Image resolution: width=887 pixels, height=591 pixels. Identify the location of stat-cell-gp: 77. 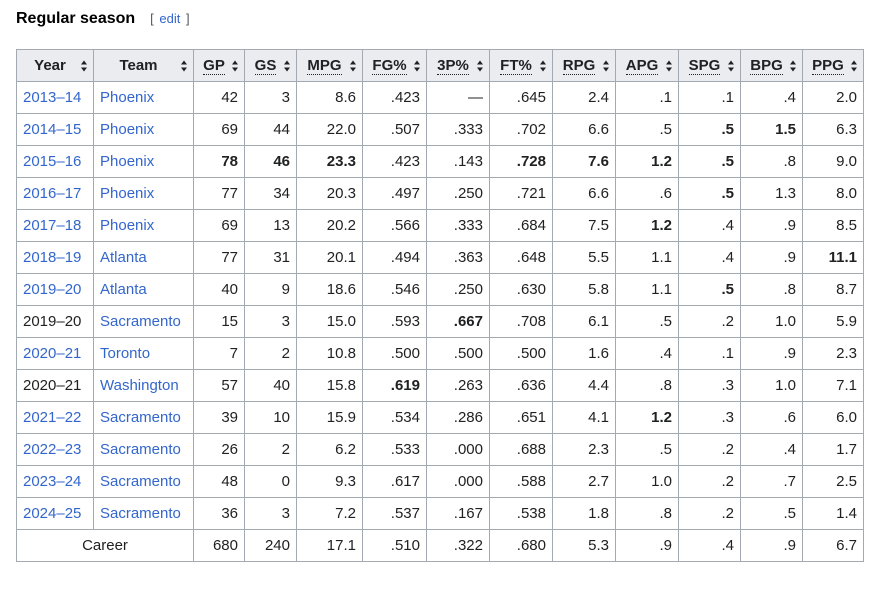
(219, 257).